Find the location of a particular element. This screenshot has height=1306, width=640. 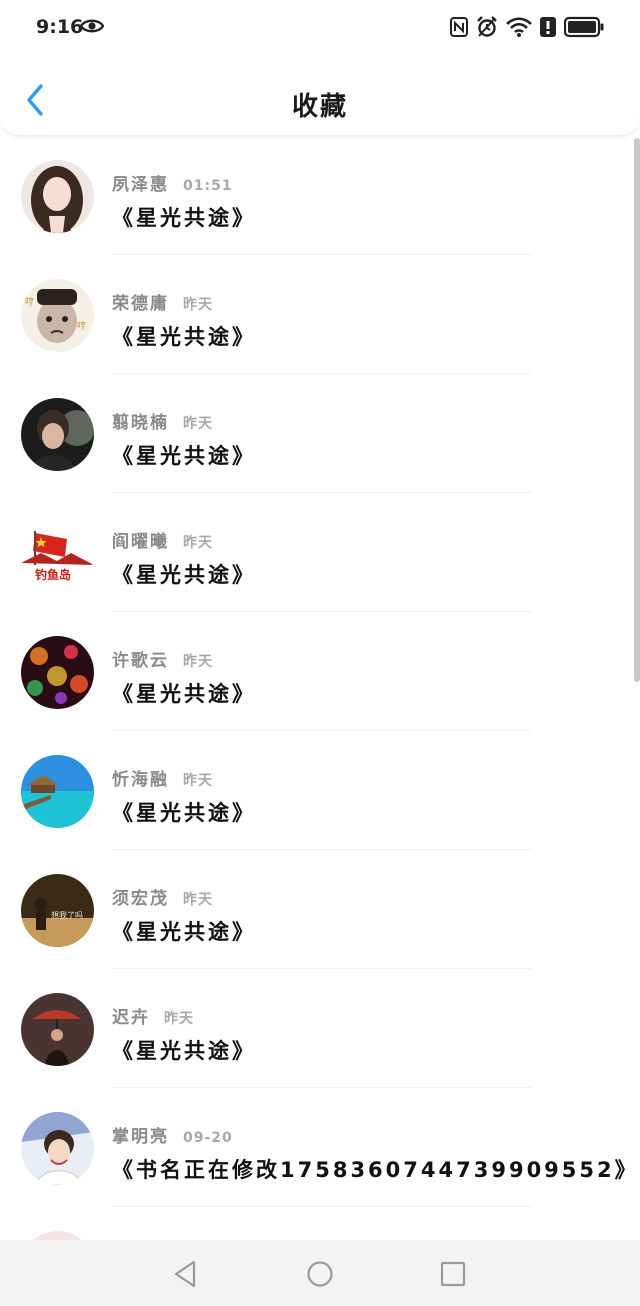

favorite-item is located at coordinates (316, 1223).